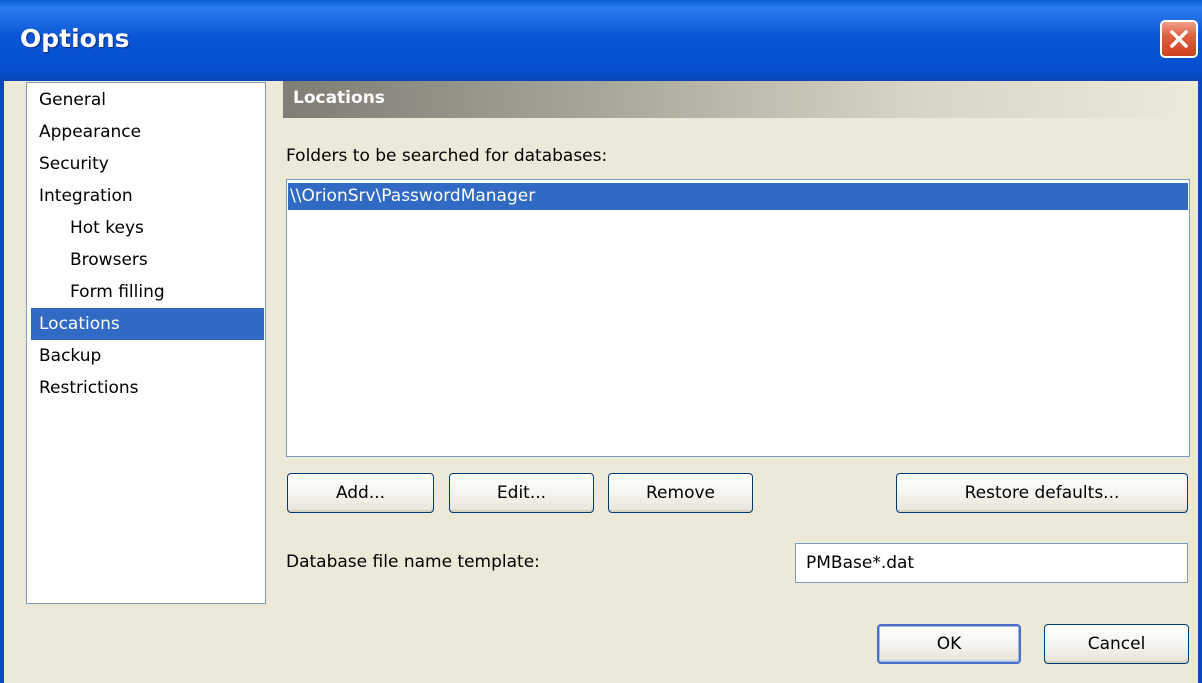 The width and height of the screenshot is (1202, 683). Describe the element at coordinates (2, 382) in the screenshot. I see `window-border-left` at that location.